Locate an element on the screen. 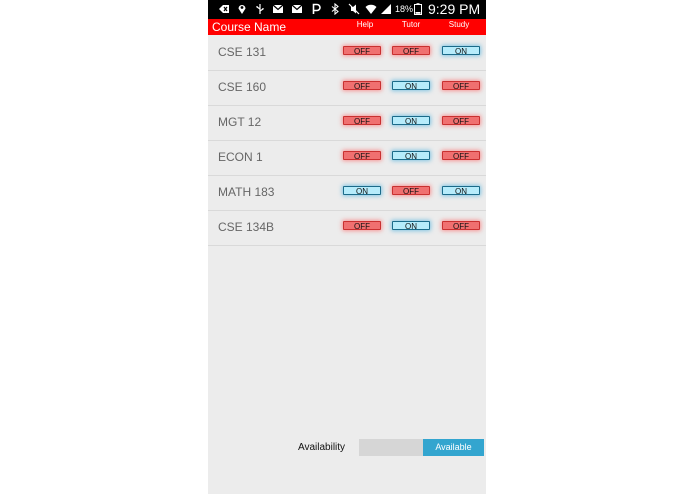 The width and height of the screenshot is (695, 494). availability-switch: Available is located at coordinates (421, 447).